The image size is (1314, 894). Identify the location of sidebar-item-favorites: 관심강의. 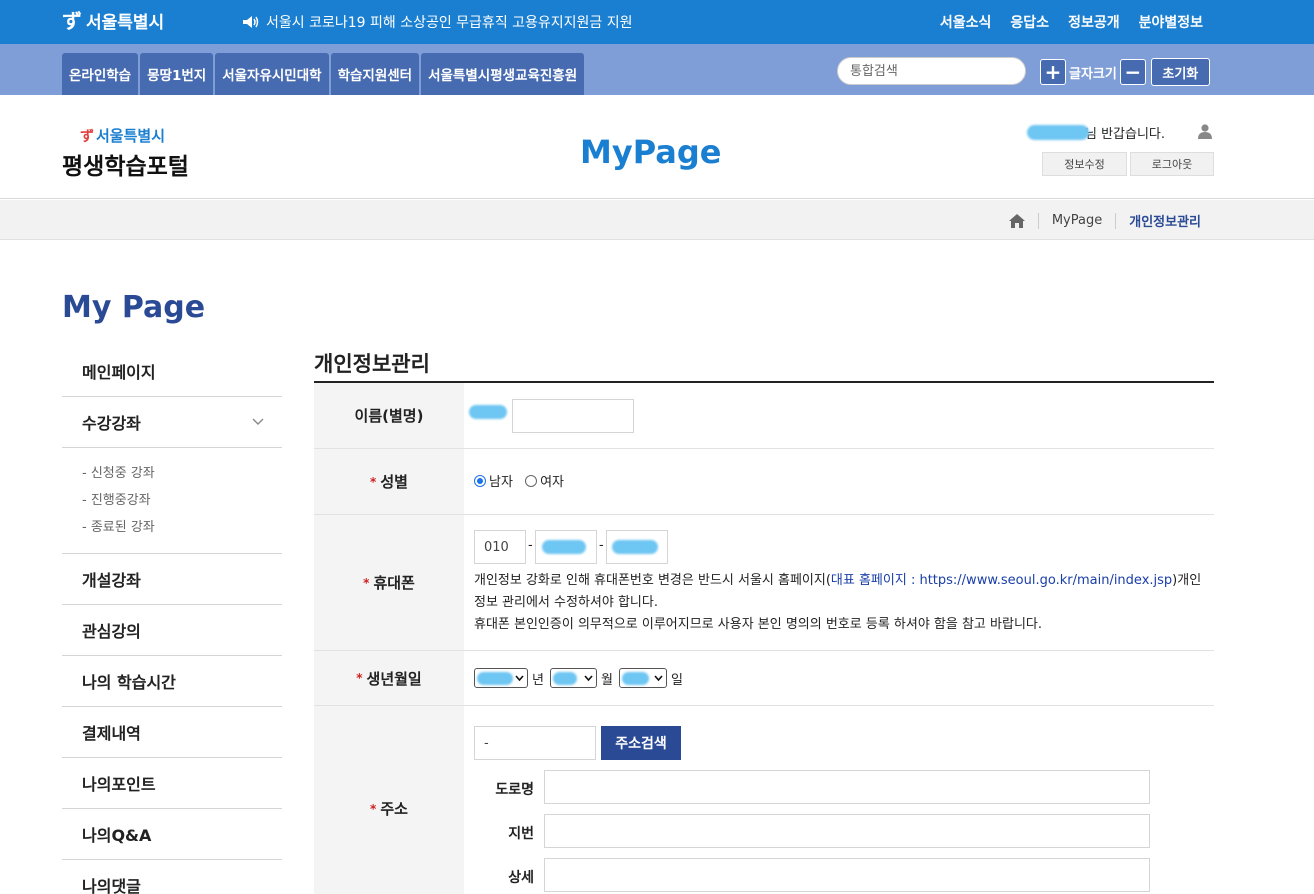
(172, 630).